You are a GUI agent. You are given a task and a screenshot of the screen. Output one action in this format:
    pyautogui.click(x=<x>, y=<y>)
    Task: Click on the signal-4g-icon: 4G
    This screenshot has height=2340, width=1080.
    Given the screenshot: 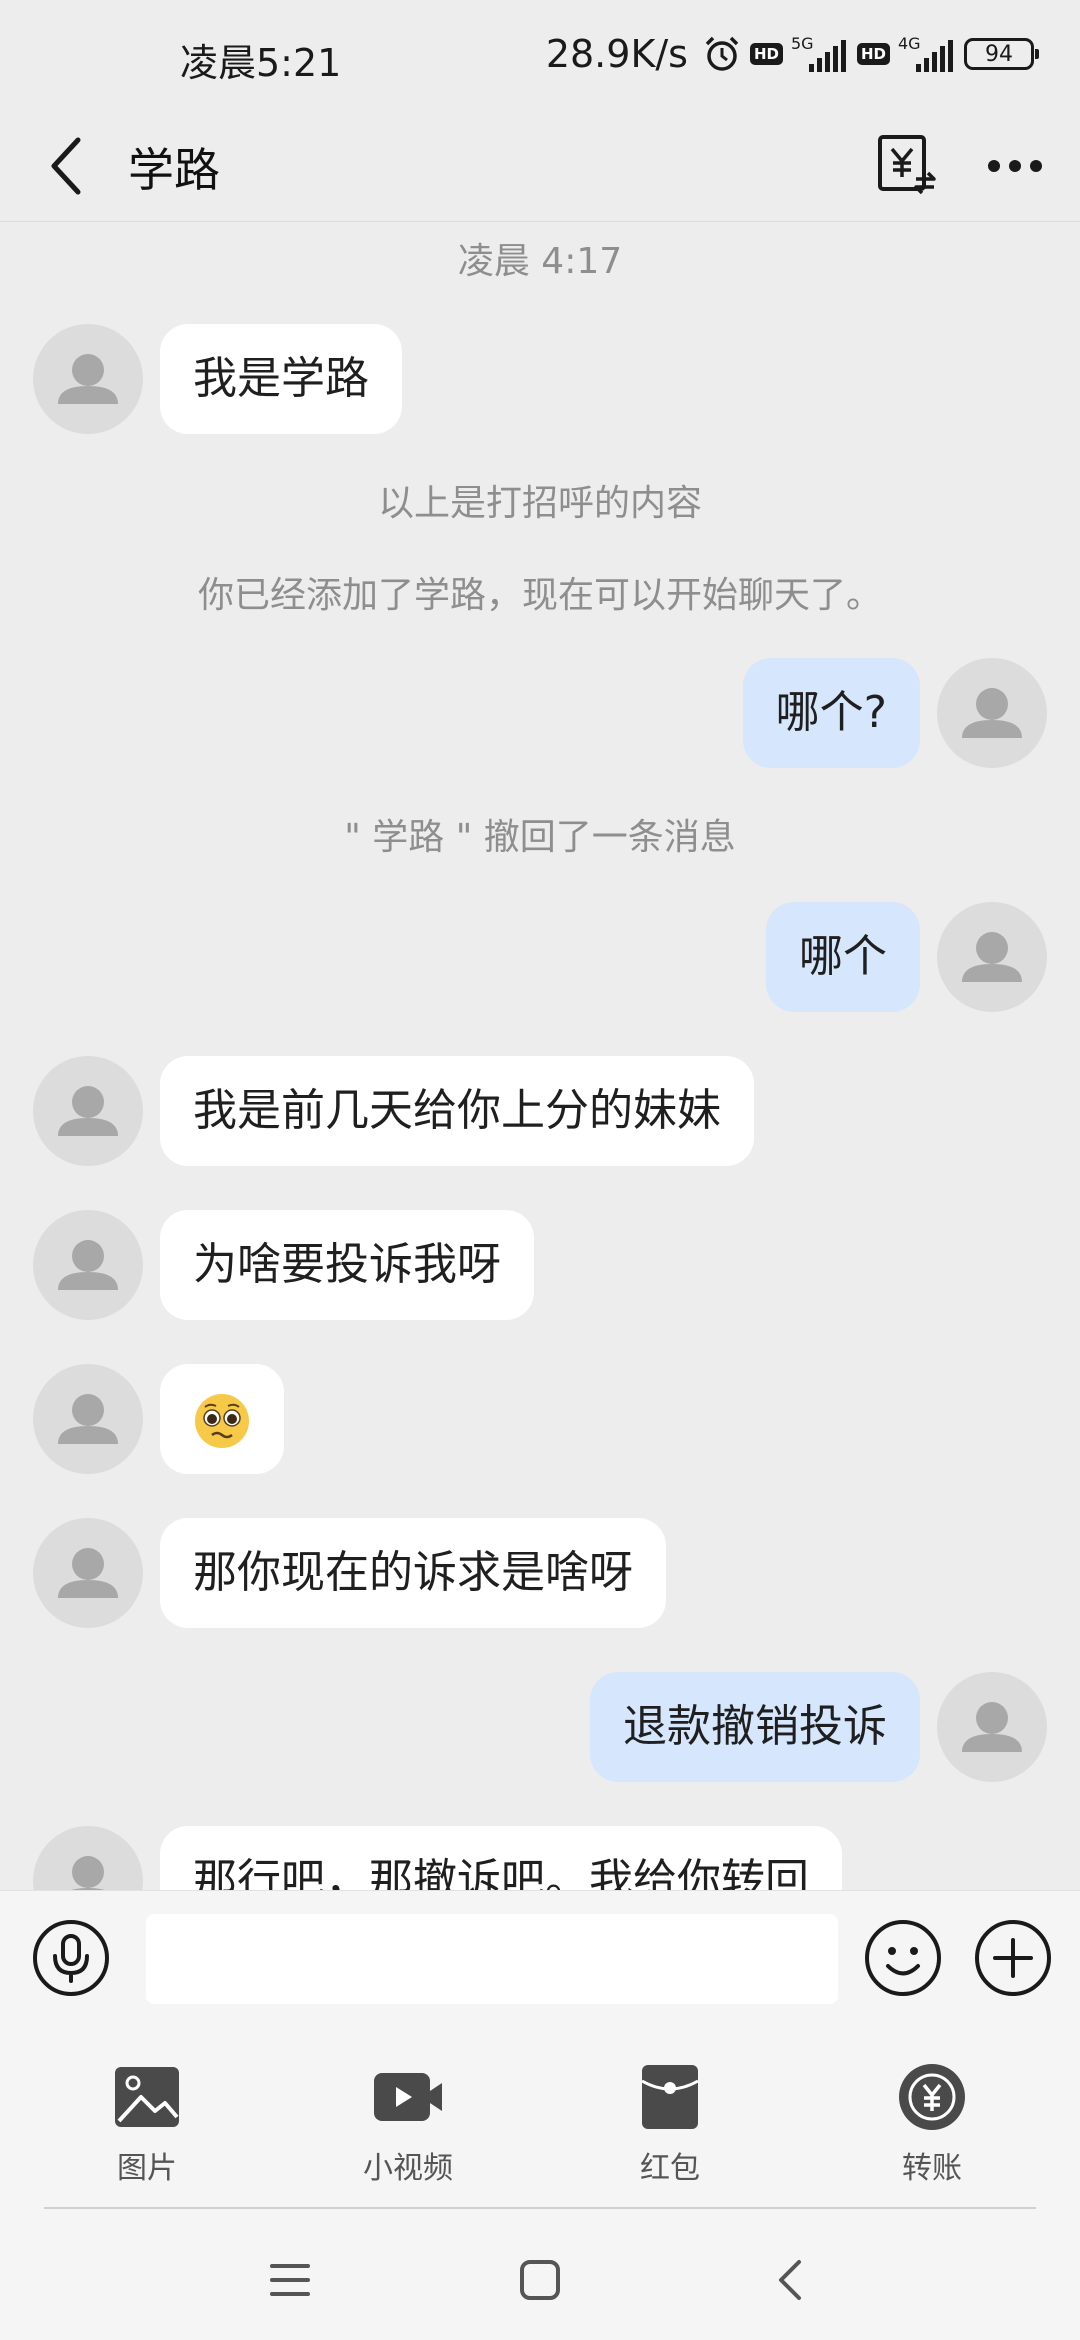 What is the action you would take?
    pyautogui.click(x=927, y=54)
    